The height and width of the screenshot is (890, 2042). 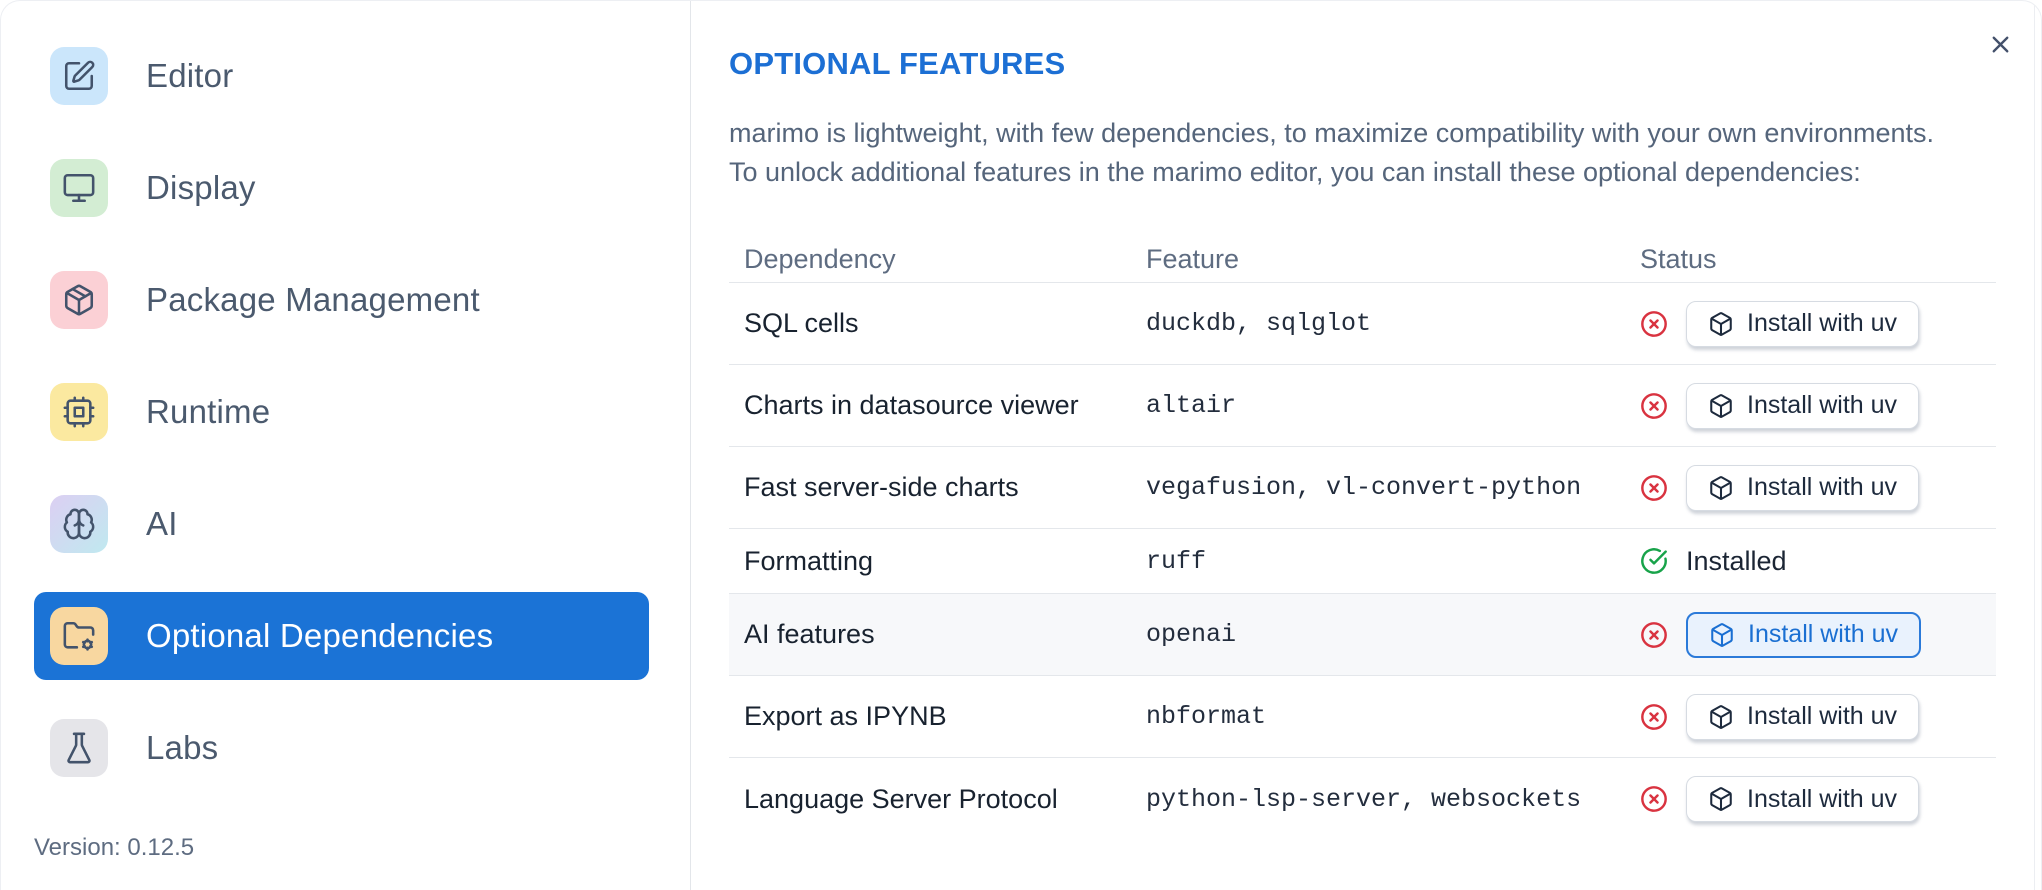 I want to click on sidebar-item-label: Runtime, so click(x=208, y=411).